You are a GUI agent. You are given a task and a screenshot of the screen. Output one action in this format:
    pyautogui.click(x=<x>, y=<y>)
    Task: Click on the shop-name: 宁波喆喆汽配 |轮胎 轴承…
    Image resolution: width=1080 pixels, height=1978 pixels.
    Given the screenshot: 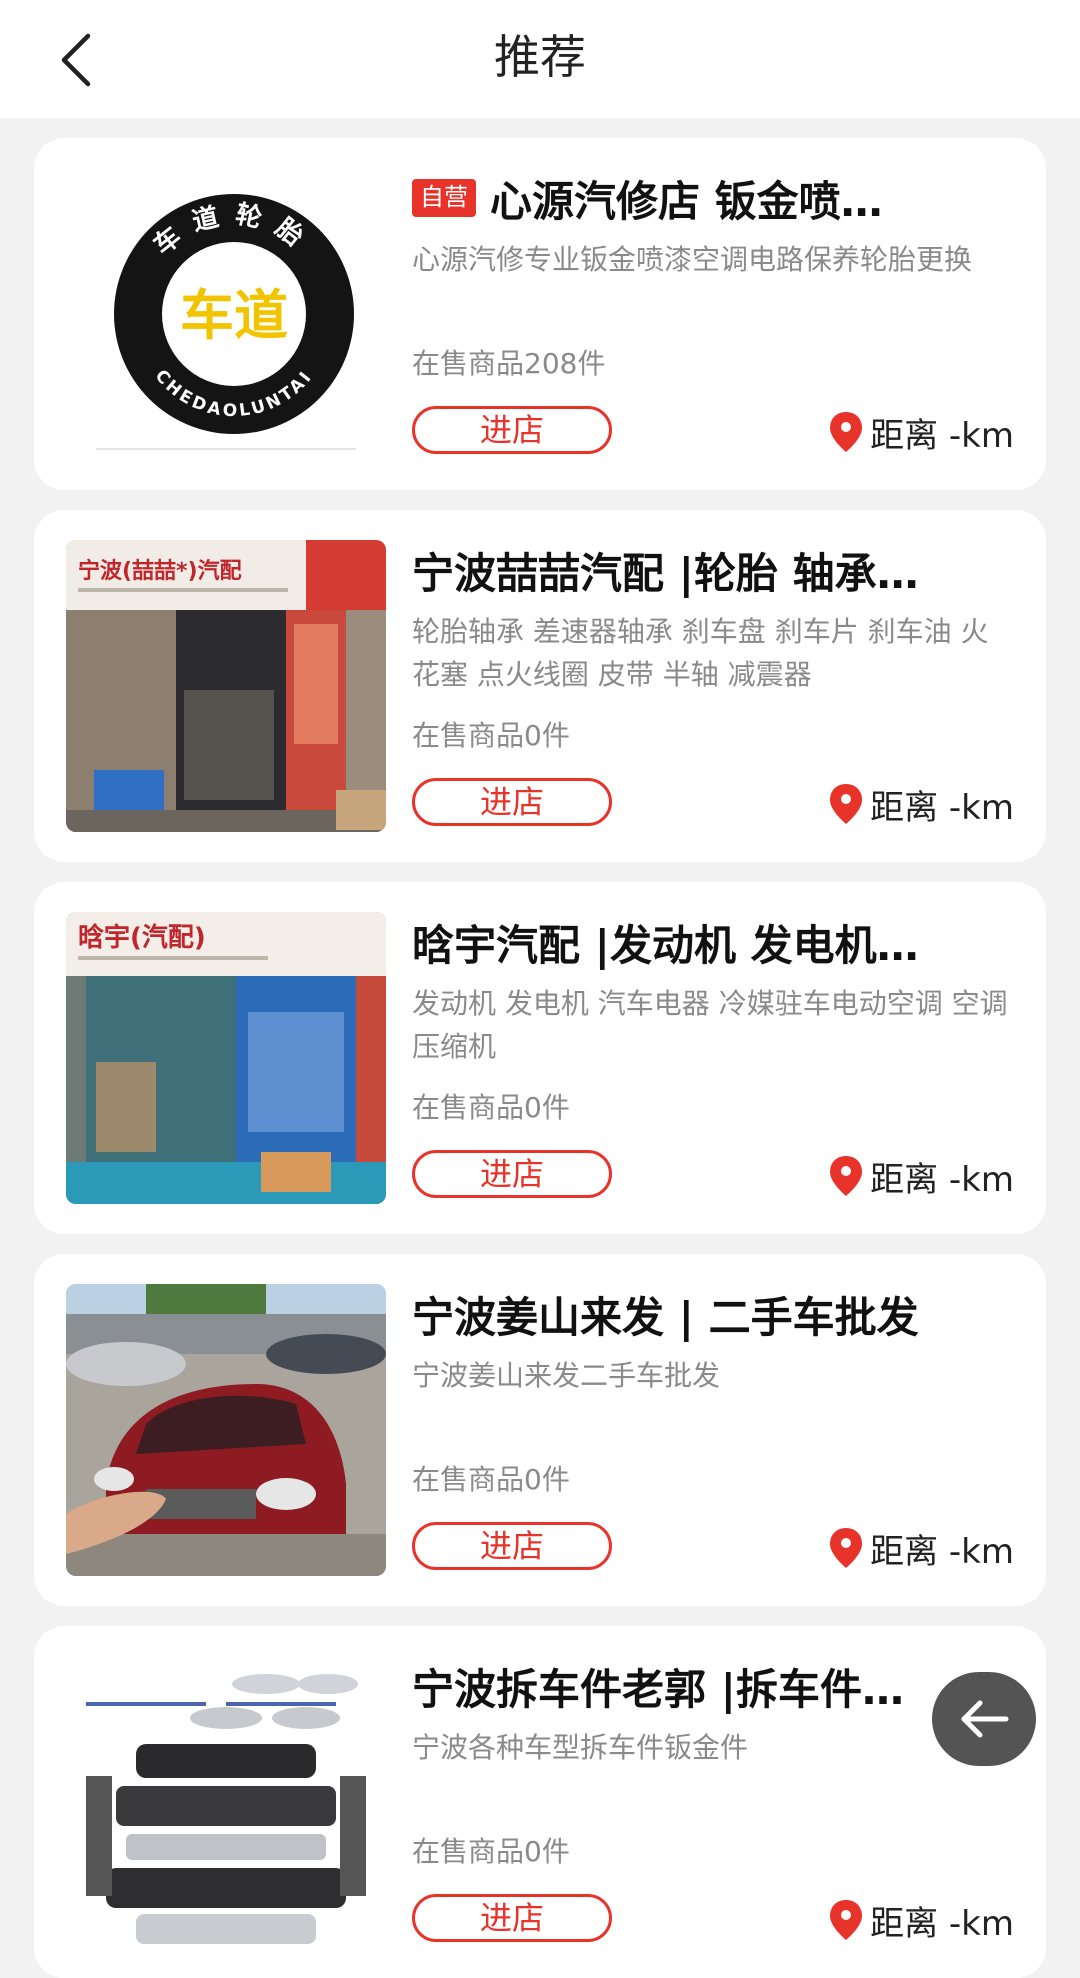 What is the action you would take?
    pyautogui.click(x=665, y=570)
    